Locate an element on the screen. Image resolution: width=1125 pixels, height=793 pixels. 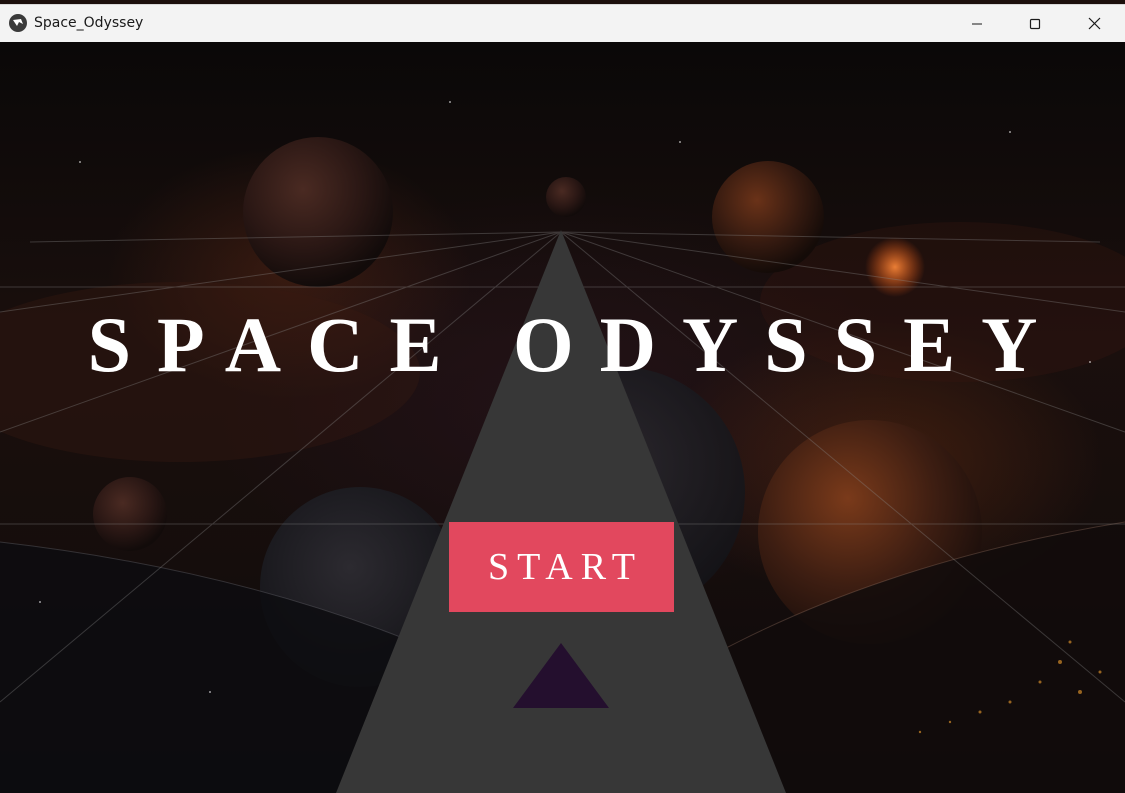
maximize-button is located at coordinates (1035, 23).